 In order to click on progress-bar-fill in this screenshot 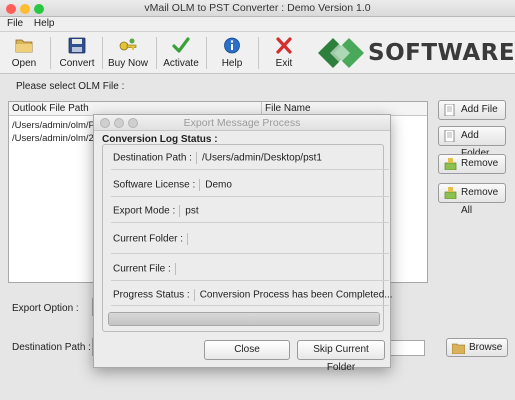, I will do `click(244, 319)`.